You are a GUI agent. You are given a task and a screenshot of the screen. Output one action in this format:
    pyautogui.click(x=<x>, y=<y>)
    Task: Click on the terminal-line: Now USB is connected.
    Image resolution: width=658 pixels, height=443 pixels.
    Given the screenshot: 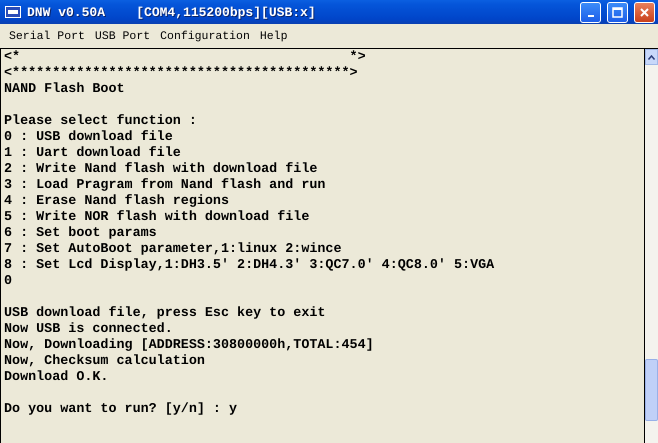 What is the action you would take?
    pyautogui.click(x=88, y=330)
    